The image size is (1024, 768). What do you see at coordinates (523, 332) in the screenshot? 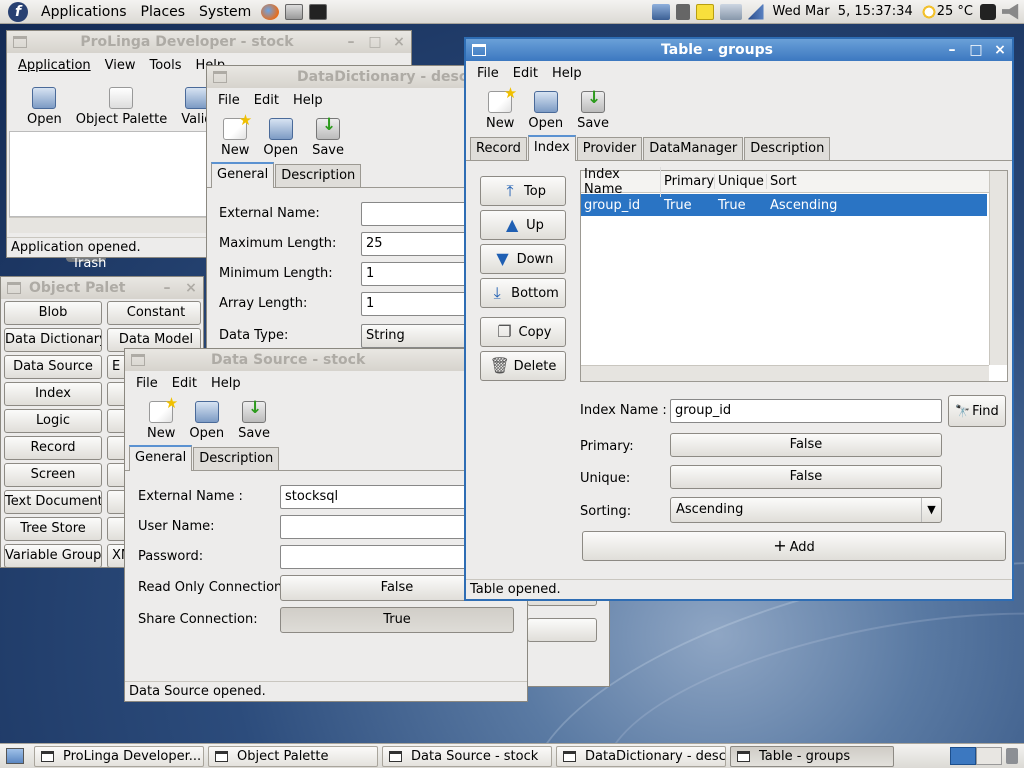
I see `copy-button: ❐ Copy` at bounding box center [523, 332].